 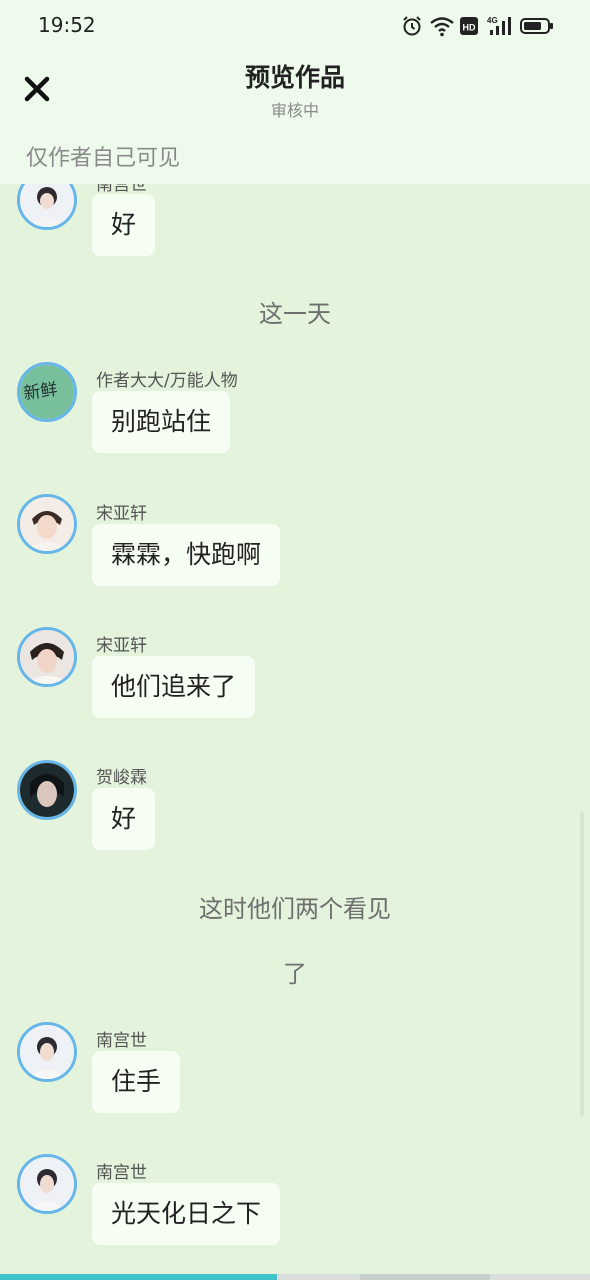 What do you see at coordinates (47, 392) in the screenshot?
I see `avatar: 新鲜` at bounding box center [47, 392].